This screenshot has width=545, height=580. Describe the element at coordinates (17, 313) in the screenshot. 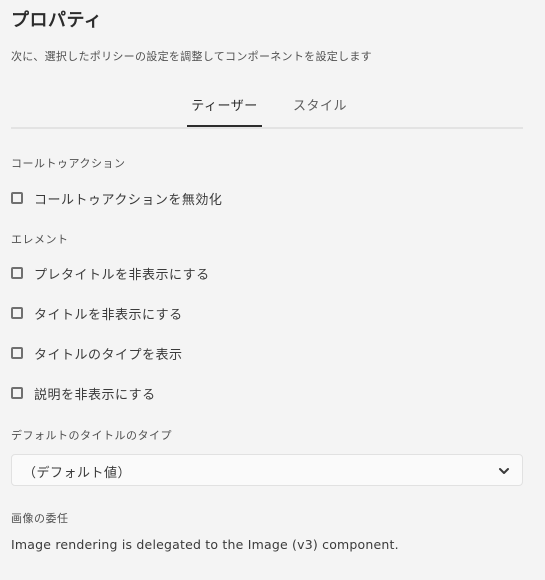

I see `hide-title-checkbox` at that location.